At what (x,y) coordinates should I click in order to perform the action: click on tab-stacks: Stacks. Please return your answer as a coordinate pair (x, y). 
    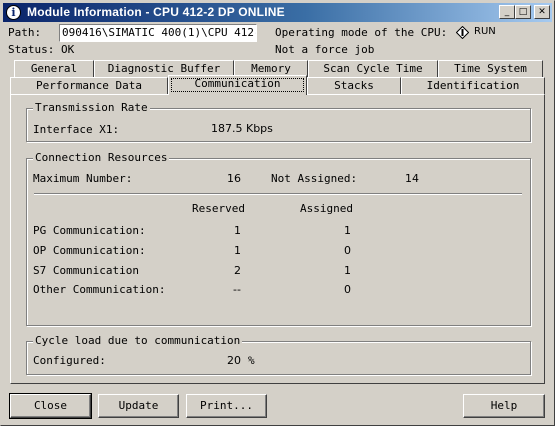
    Looking at the image, I should click on (354, 86).